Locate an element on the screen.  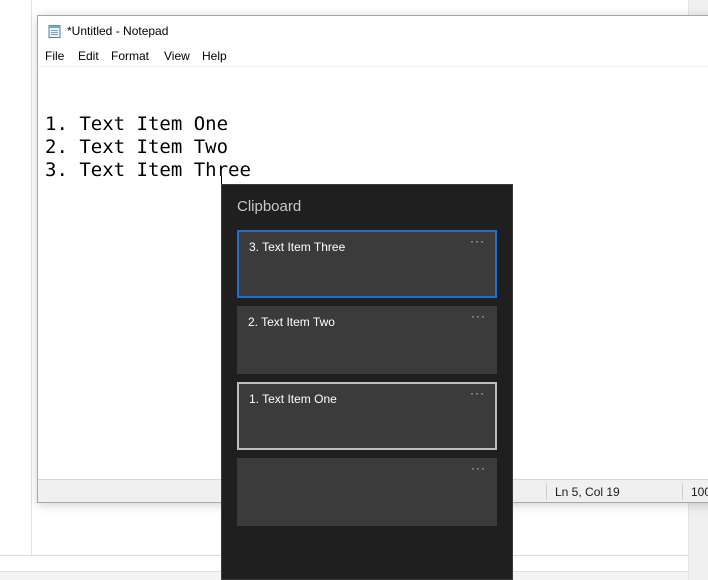
clipboard-title: Clipboard is located at coordinates (269, 206).